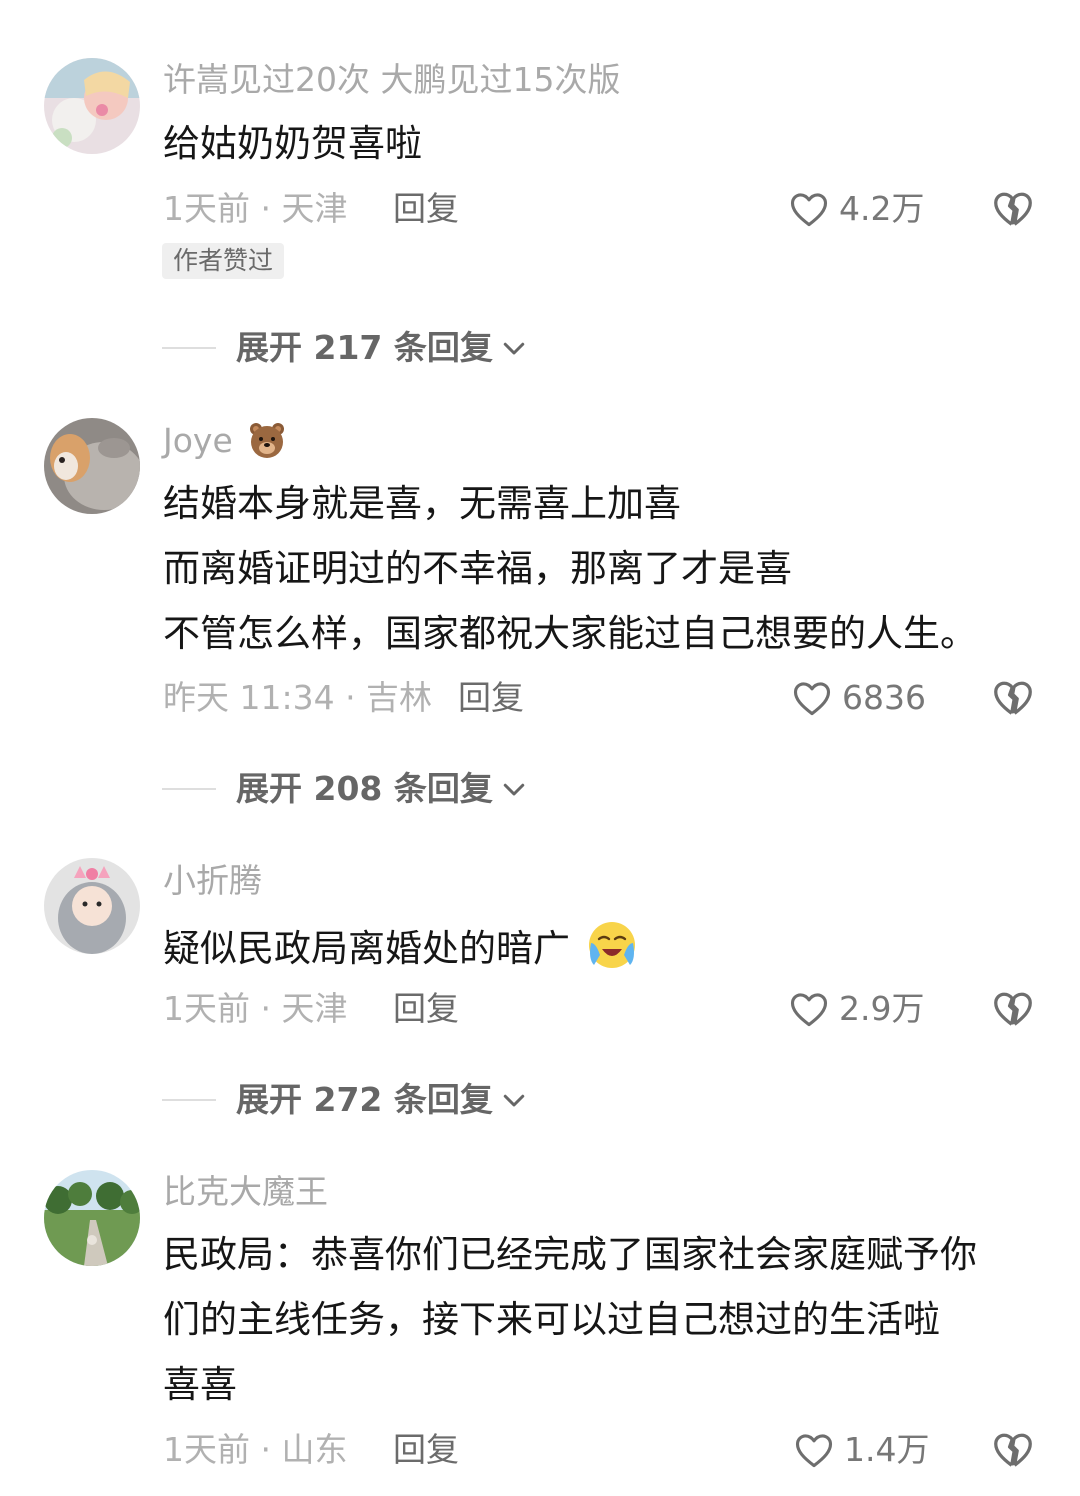  I want to click on comment-text-body: 疑似民政局离婚处的暗广, so click(366, 948).